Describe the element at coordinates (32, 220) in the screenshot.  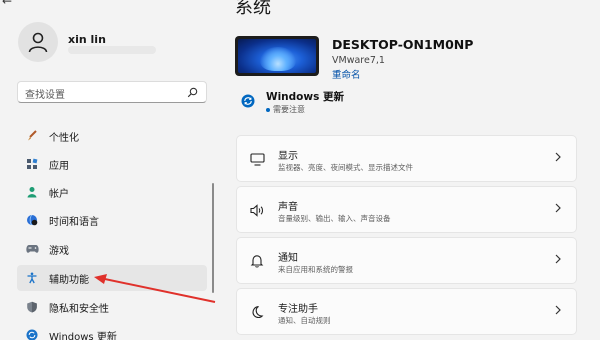
I see `globe-clock-icon` at that location.